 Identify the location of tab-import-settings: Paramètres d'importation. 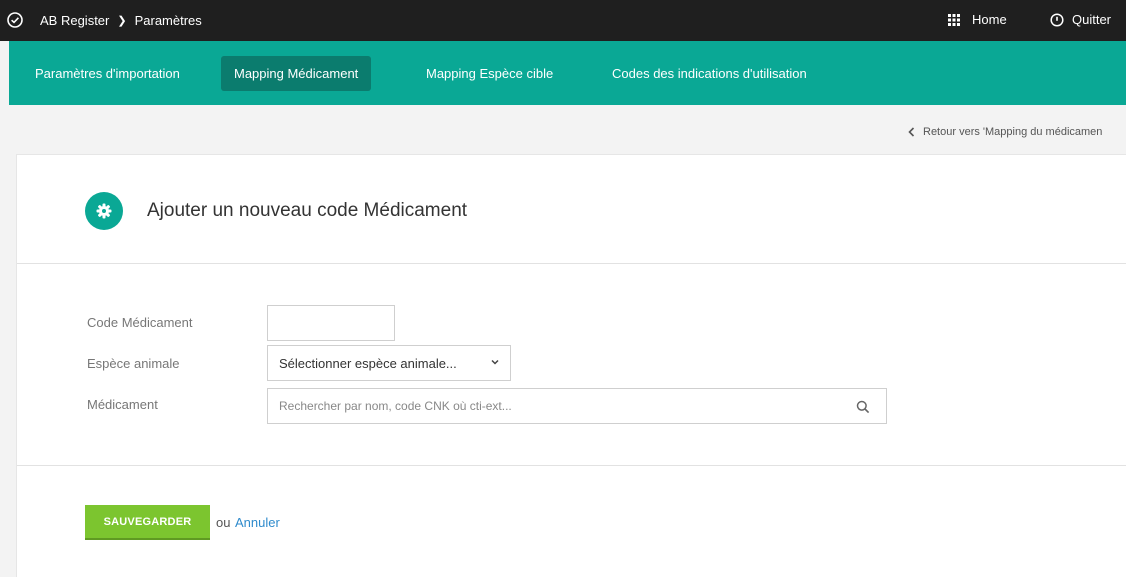
(107, 73).